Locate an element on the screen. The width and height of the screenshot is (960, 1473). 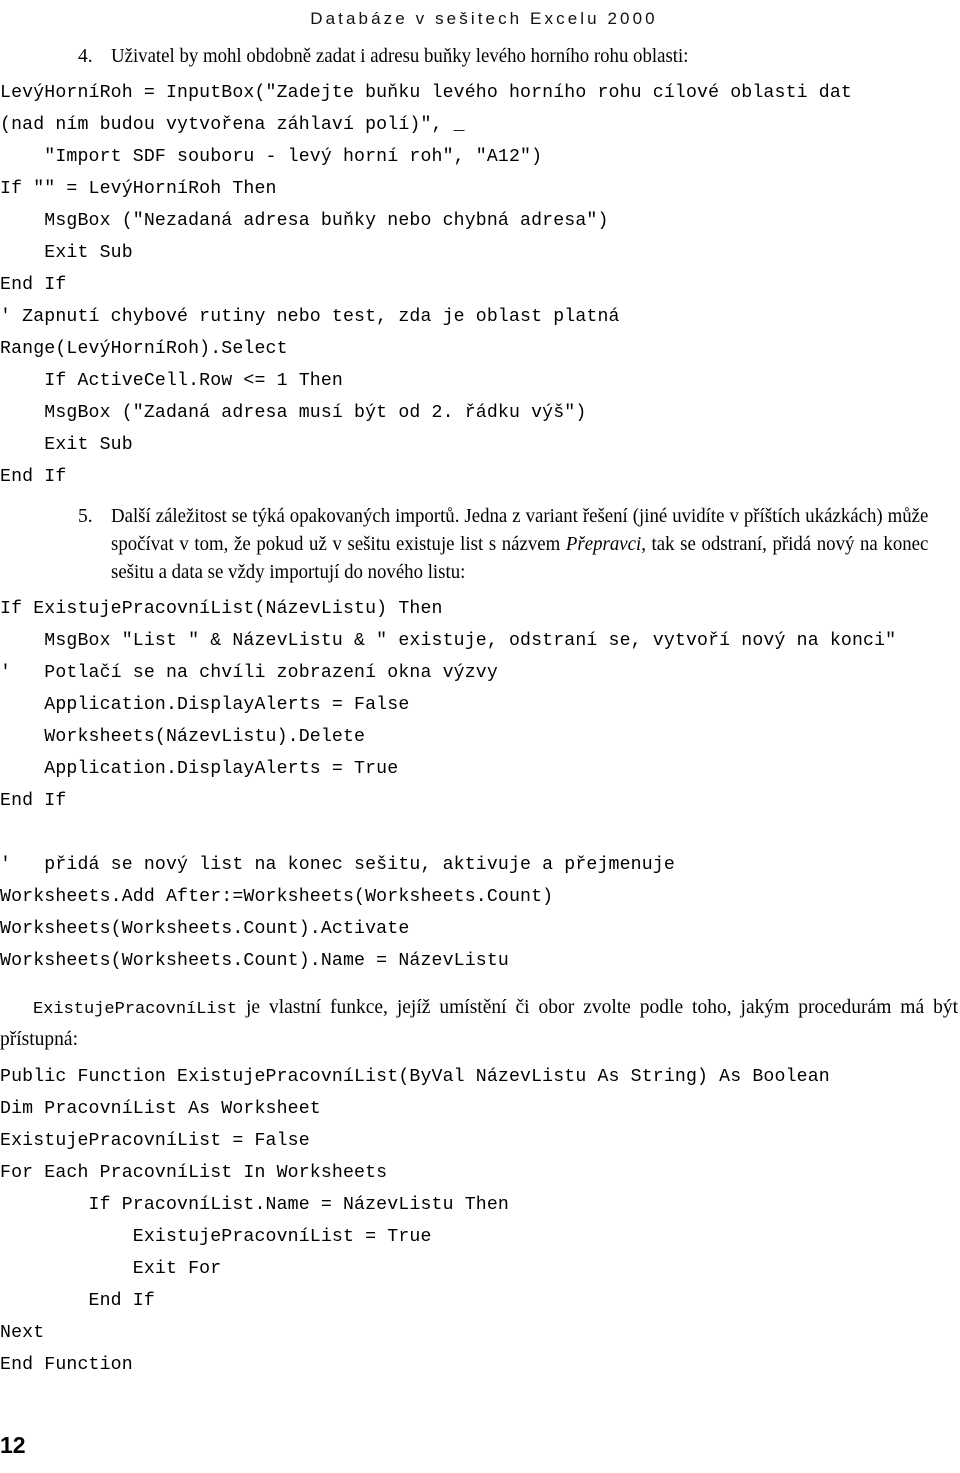
code-line: If PracovníList.Name = NázevListu Then is located at coordinates (254, 1205).